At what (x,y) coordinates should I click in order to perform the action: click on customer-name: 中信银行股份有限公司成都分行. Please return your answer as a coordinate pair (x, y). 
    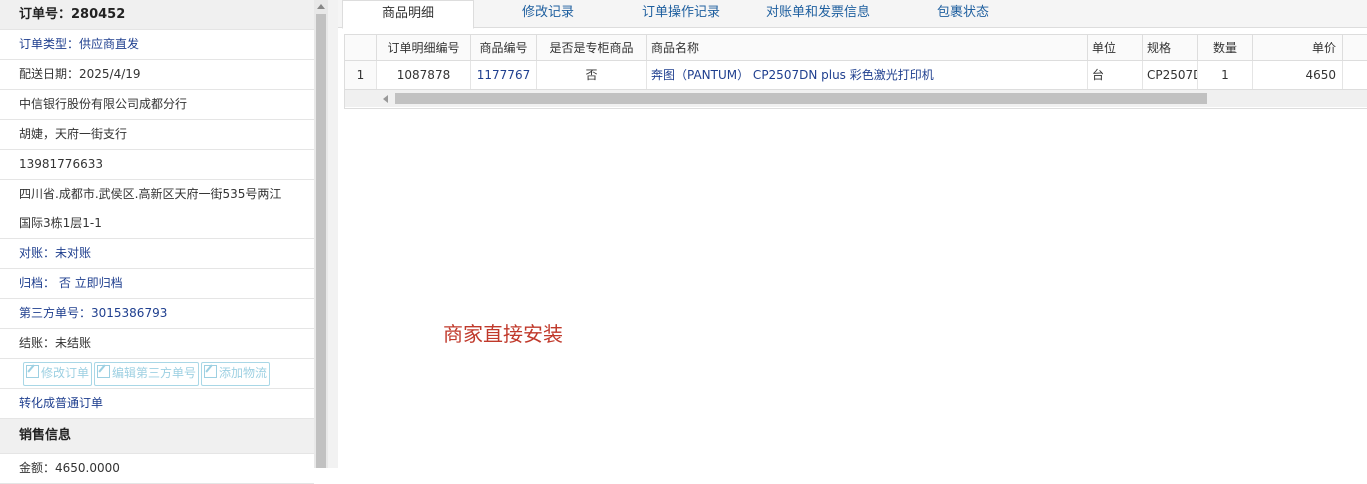
    Looking at the image, I should click on (157, 105).